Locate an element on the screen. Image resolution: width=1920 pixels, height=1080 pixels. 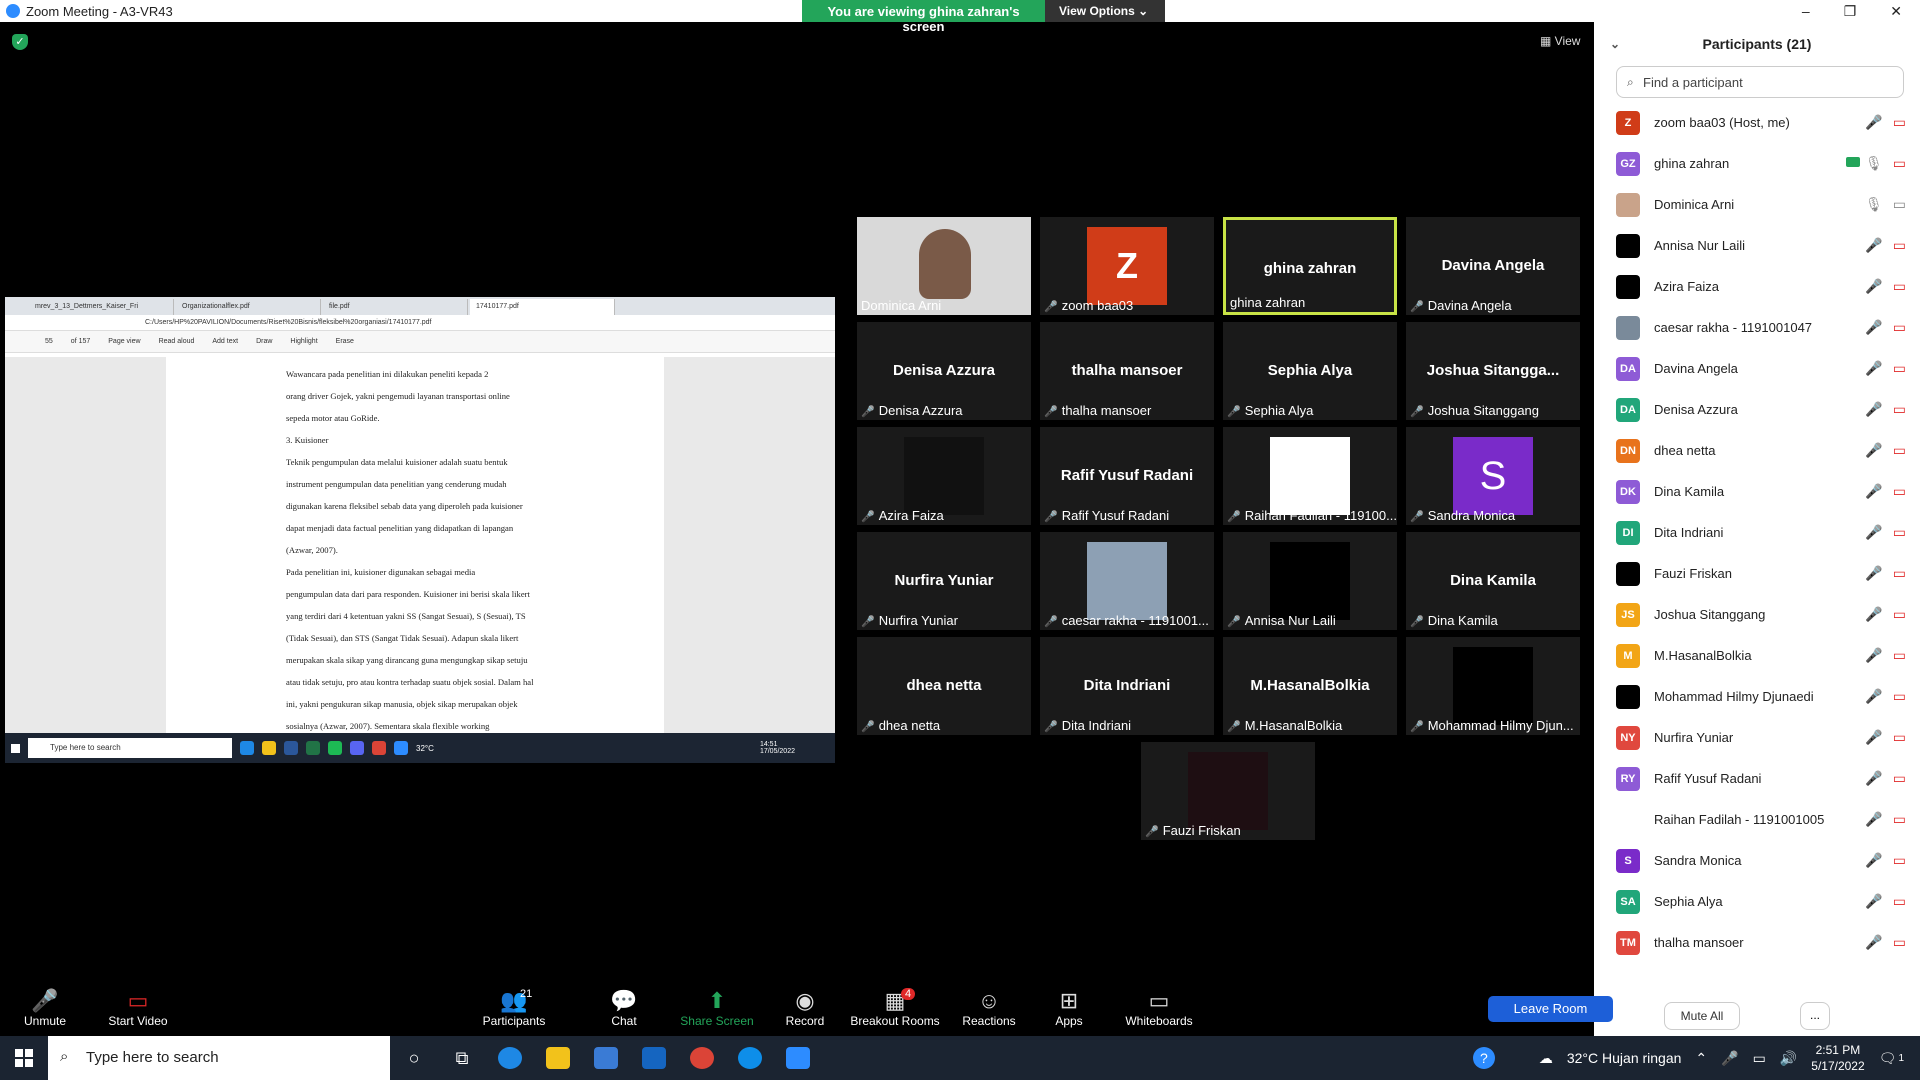
participant-tile: dhea netta 🎤 dhea netta is located at coordinates (944, 686).